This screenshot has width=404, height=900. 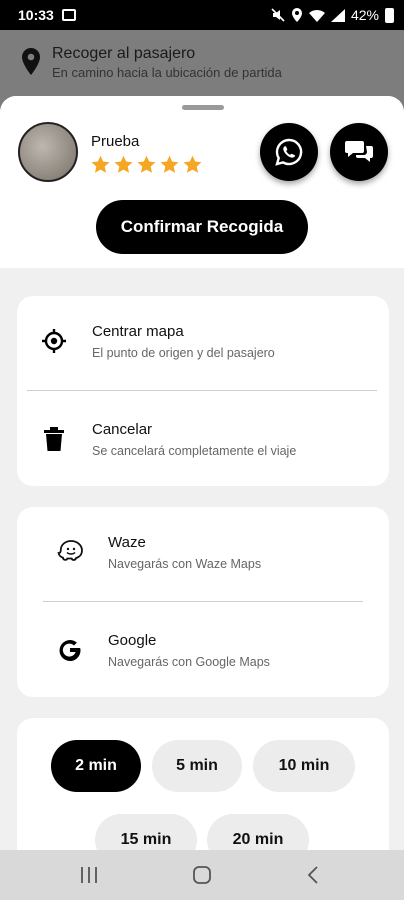 What do you see at coordinates (258, 832) in the screenshot?
I see `time-chip-20: 20 min` at bounding box center [258, 832].